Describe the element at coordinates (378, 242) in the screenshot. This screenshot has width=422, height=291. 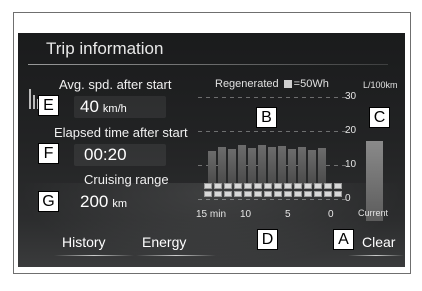
I see `clear-button: Clear` at that location.